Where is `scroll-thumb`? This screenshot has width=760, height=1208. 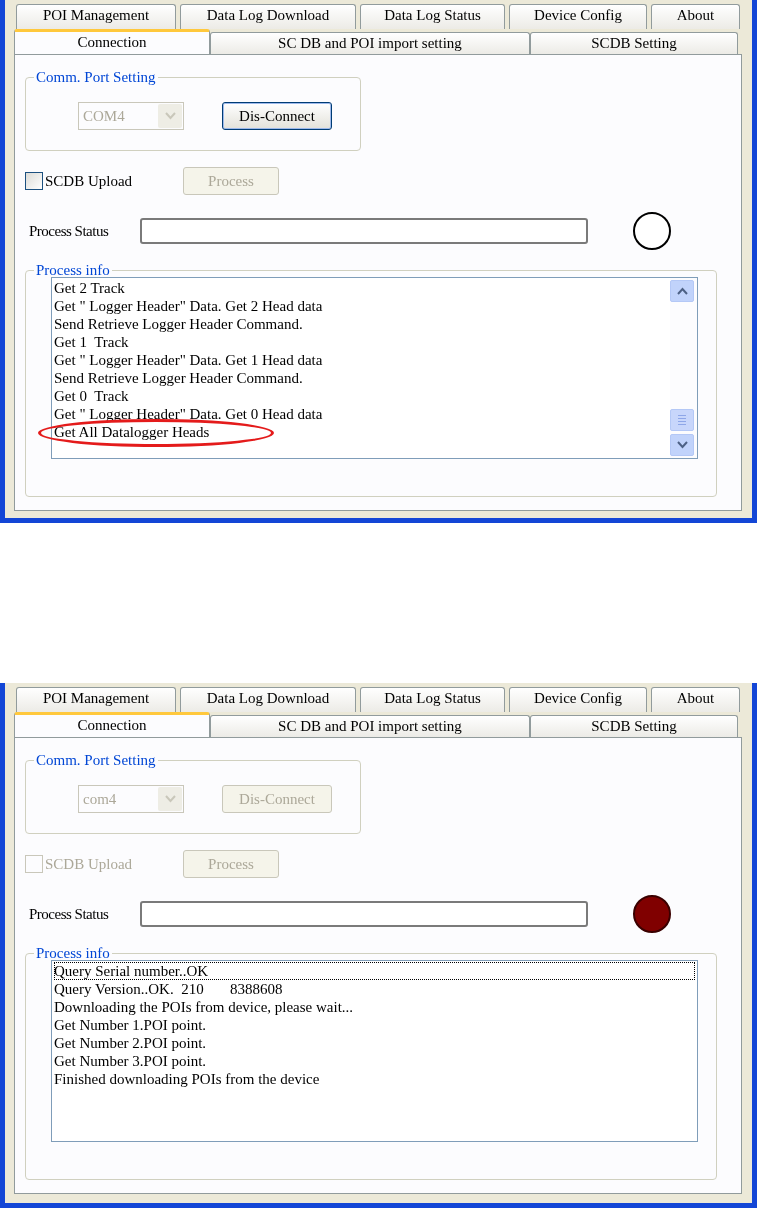
scroll-thumb is located at coordinates (682, 420).